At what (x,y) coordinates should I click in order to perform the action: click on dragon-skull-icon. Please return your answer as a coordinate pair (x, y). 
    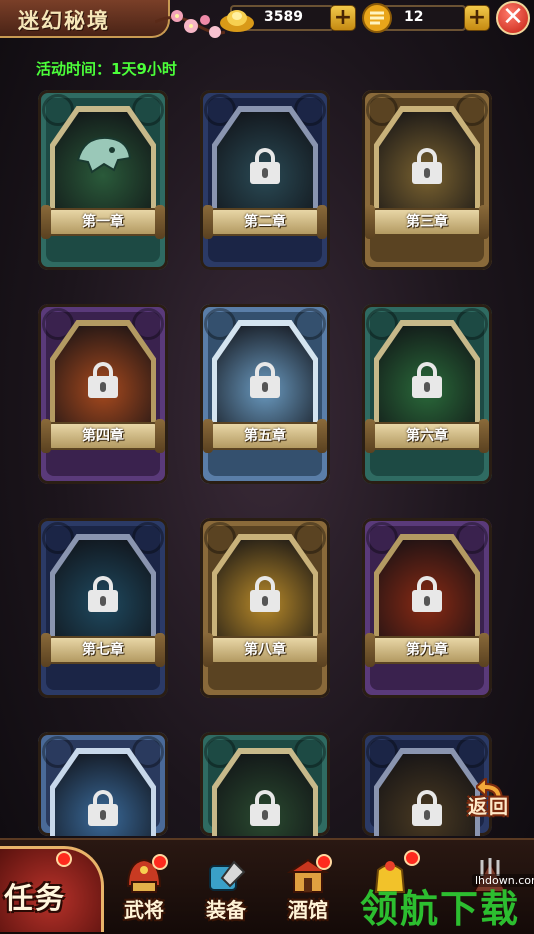
    Looking at the image, I should click on (104, 155).